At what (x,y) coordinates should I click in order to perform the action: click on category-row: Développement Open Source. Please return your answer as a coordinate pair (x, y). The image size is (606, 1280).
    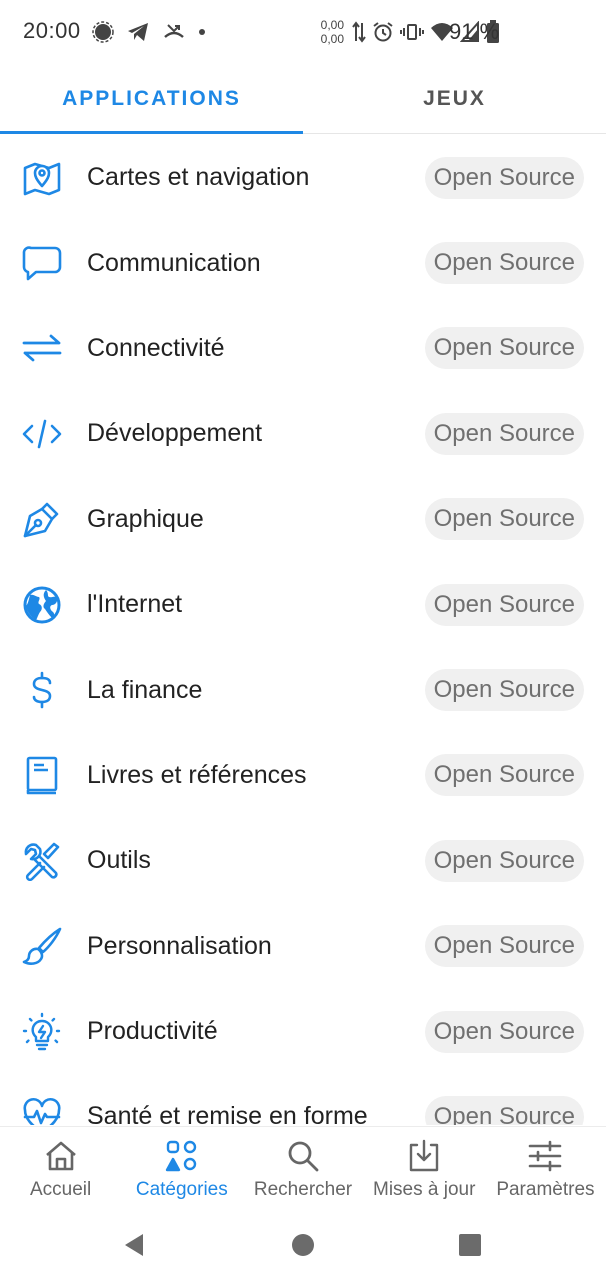
    Looking at the image, I should click on (303, 433).